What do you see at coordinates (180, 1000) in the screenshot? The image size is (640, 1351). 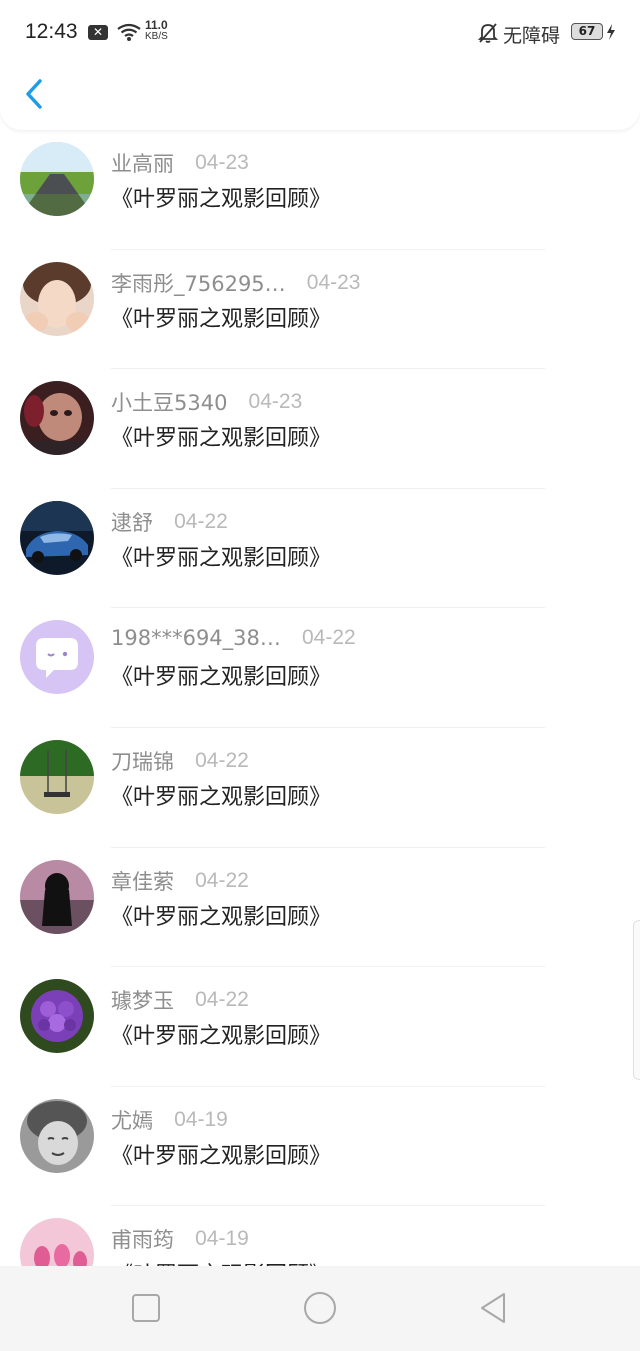 I see `item-meta: 璩梦玉 04-22` at bounding box center [180, 1000].